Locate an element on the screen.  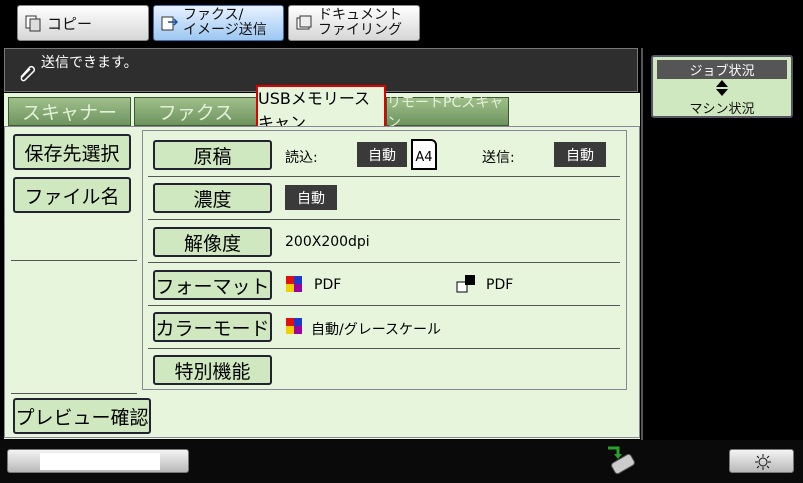
density-button: 濃度 is located at coordinates (212, 198).